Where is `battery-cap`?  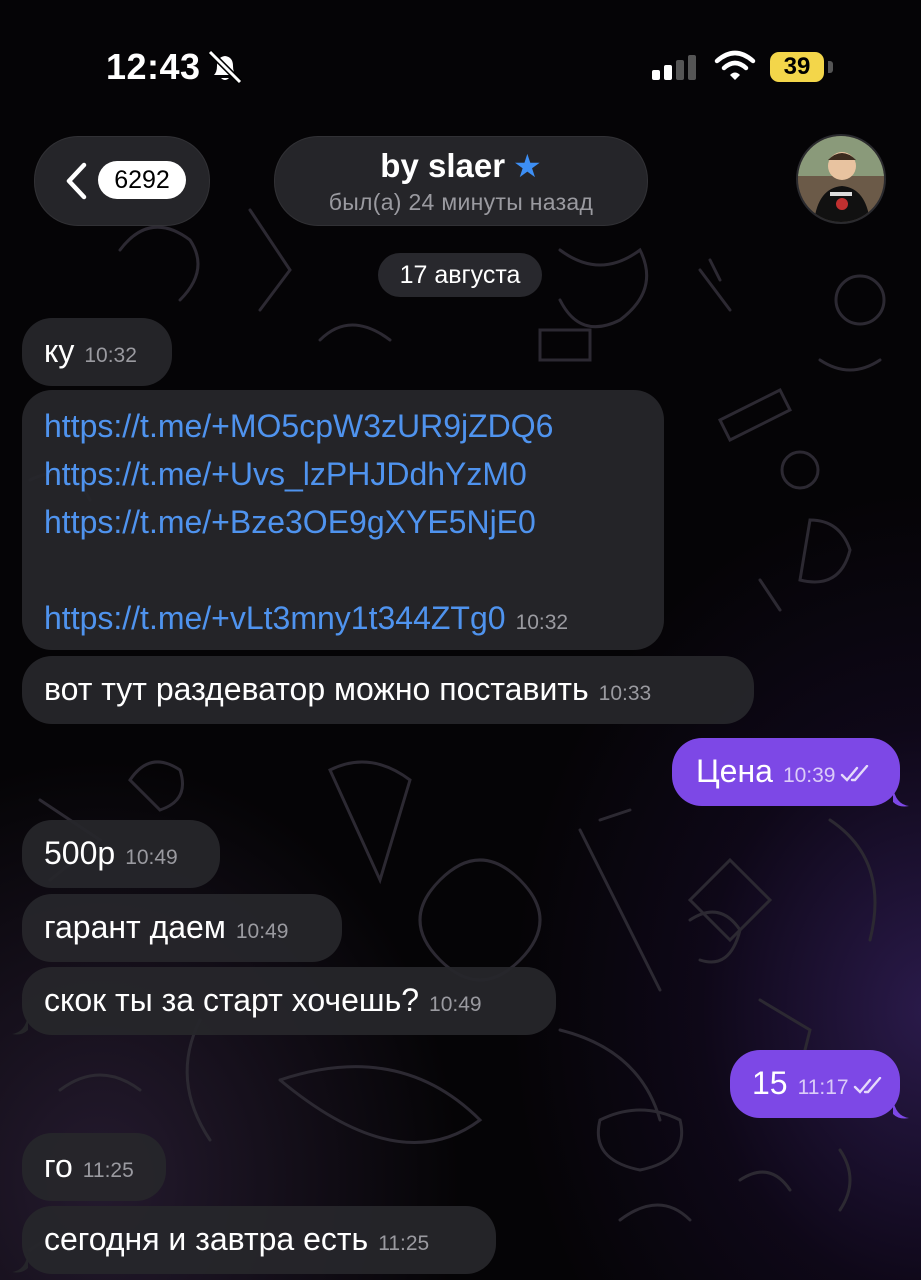 battery-cap is located at coordinates (830, 67).